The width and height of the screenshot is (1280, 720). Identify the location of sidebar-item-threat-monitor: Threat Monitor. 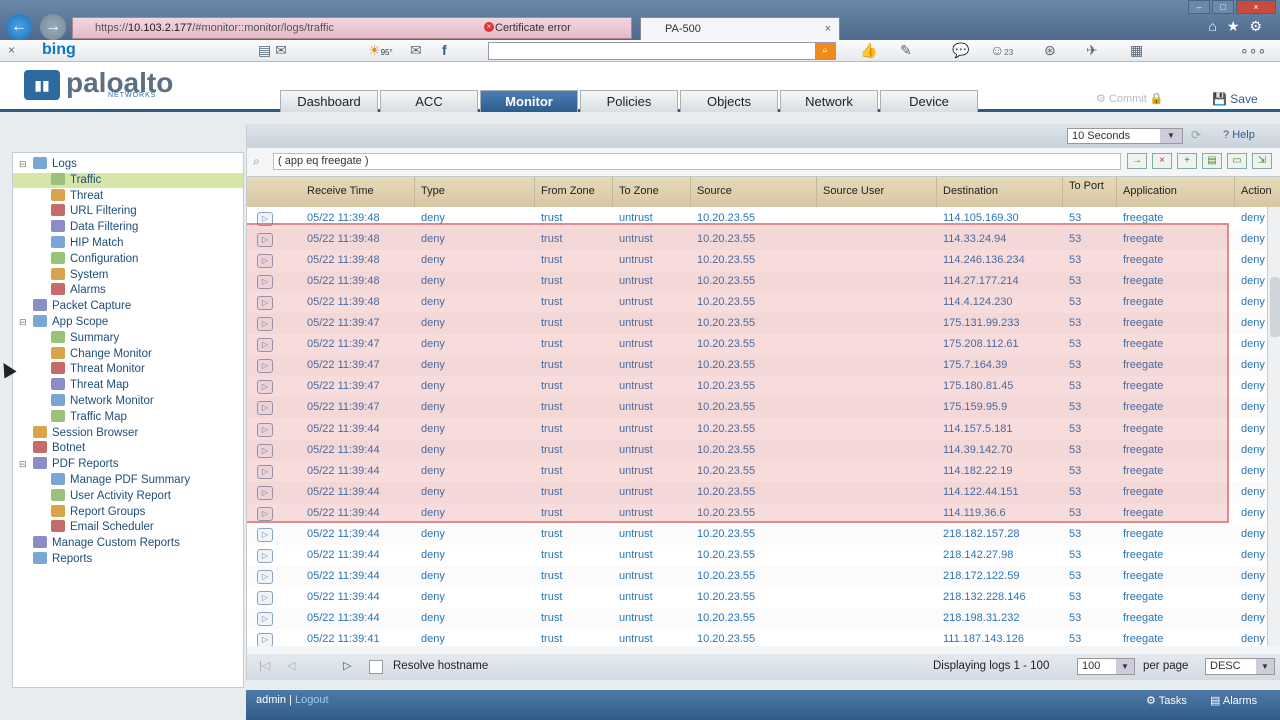
(98, 369).